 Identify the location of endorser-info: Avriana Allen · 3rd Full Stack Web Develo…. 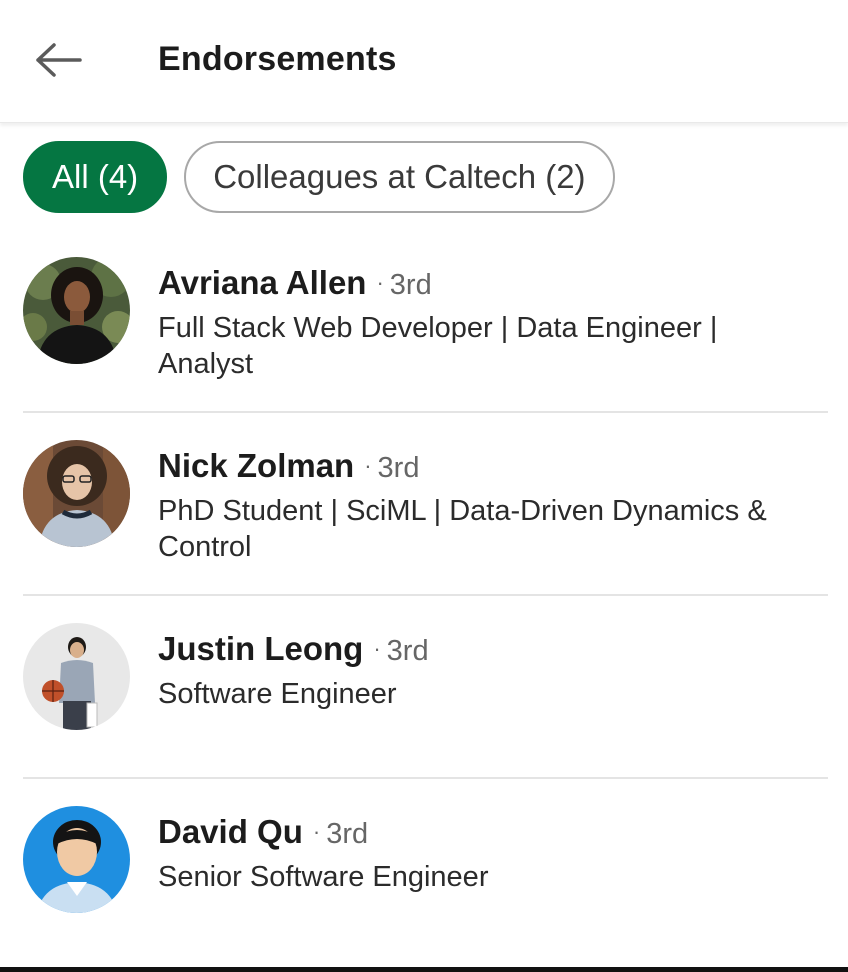
(488, 323).